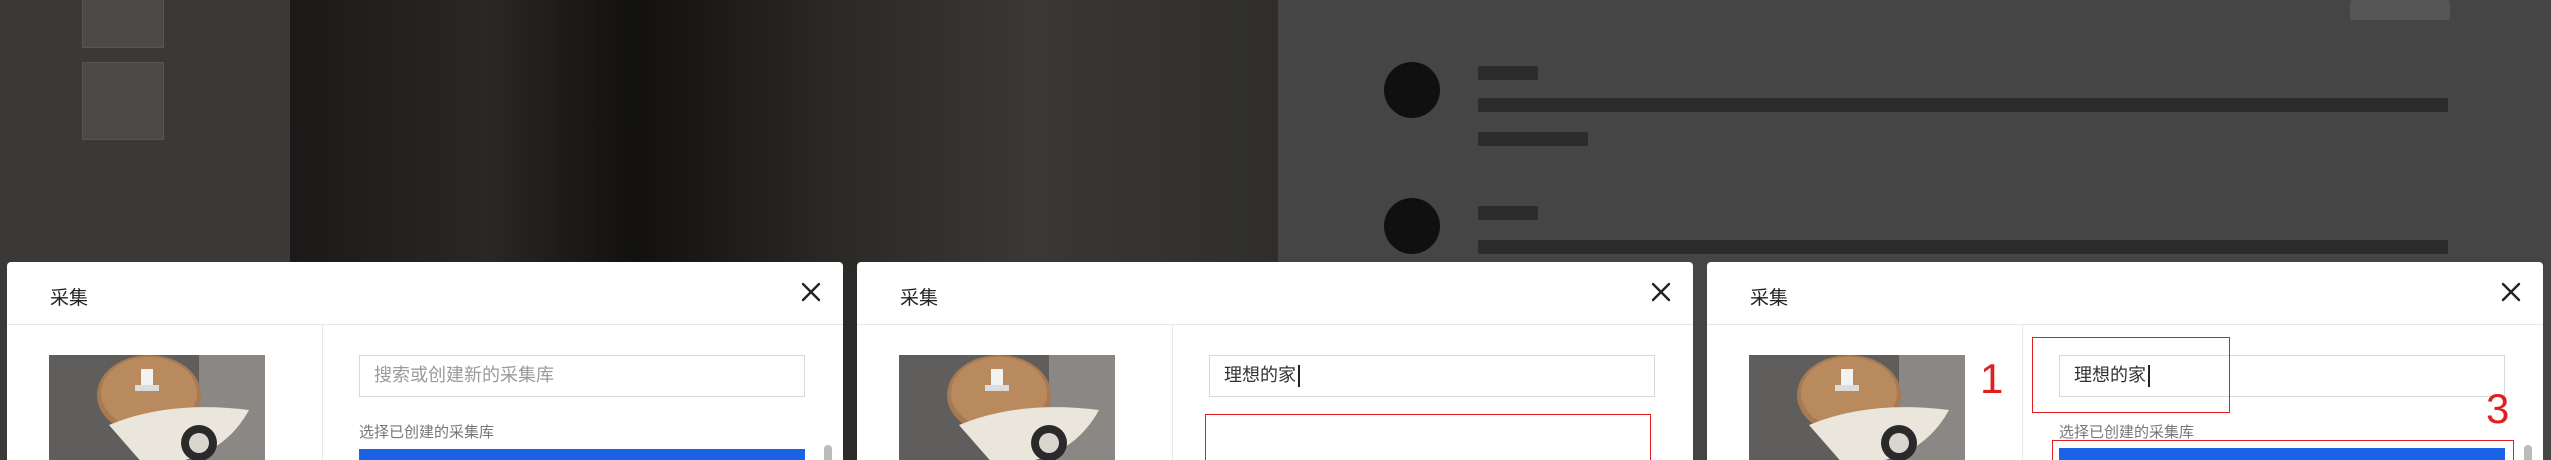  Describe the element at coordinates (1260, 375) in the screenshot. I see `search-value: 理想的家` at that location.